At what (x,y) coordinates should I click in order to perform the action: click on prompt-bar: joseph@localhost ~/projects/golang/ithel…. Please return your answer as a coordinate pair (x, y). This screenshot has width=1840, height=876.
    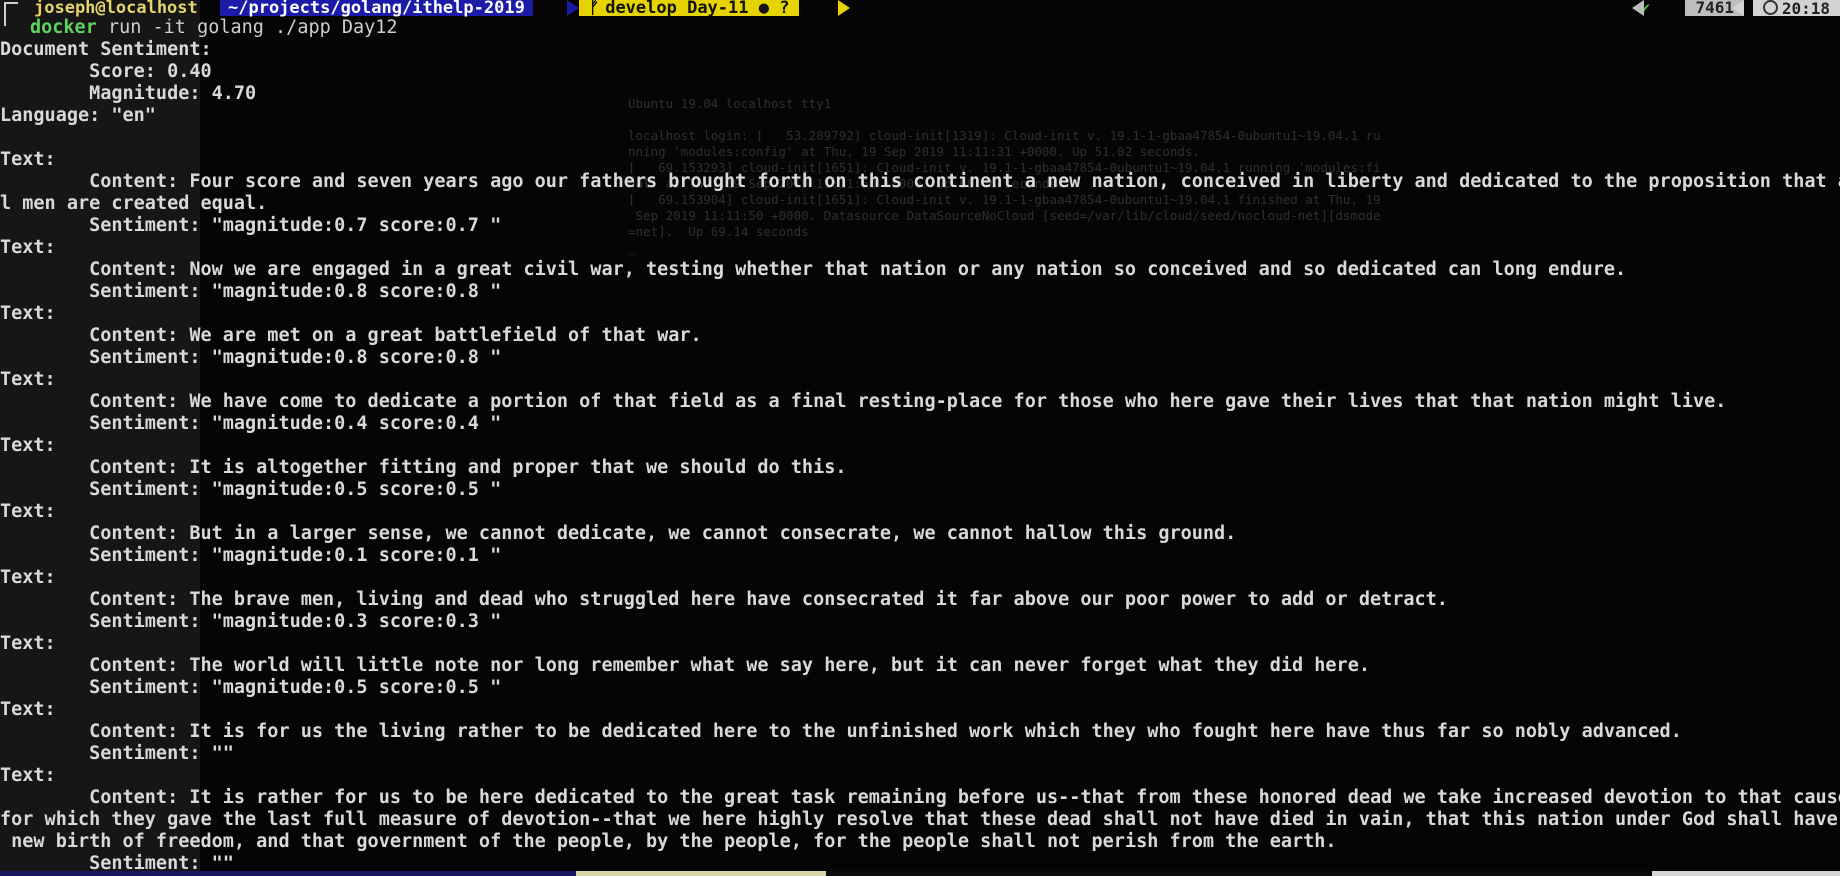
    Looking at the image, I should click on (920, 13).